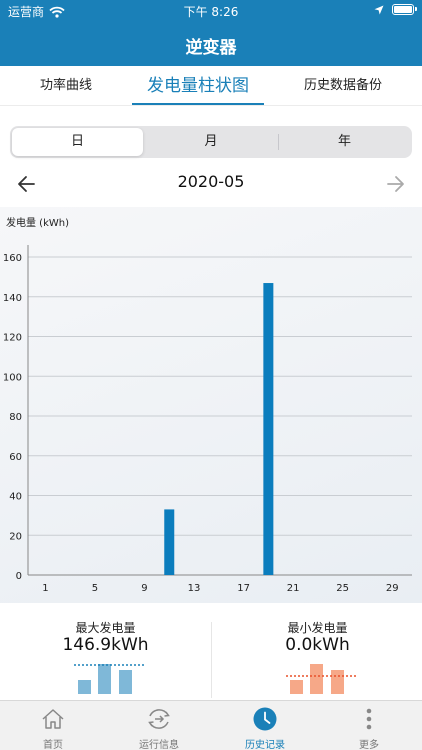 Image resolution: width=422 pixels, height=750 pixels. What do you see at coordinates (12, 298) in the screenshot?
I see `y-tick-label: 140` at bounding box center [12, 298].